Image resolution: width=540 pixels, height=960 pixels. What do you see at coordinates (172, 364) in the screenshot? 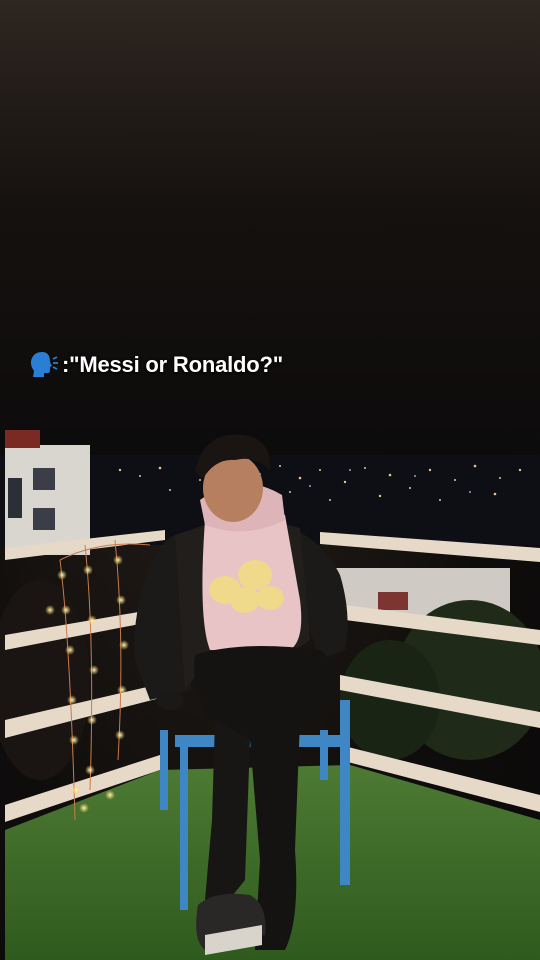
I see `caption-text: :"Messi or Ronaldo?"` at bounding box center [172, 364].